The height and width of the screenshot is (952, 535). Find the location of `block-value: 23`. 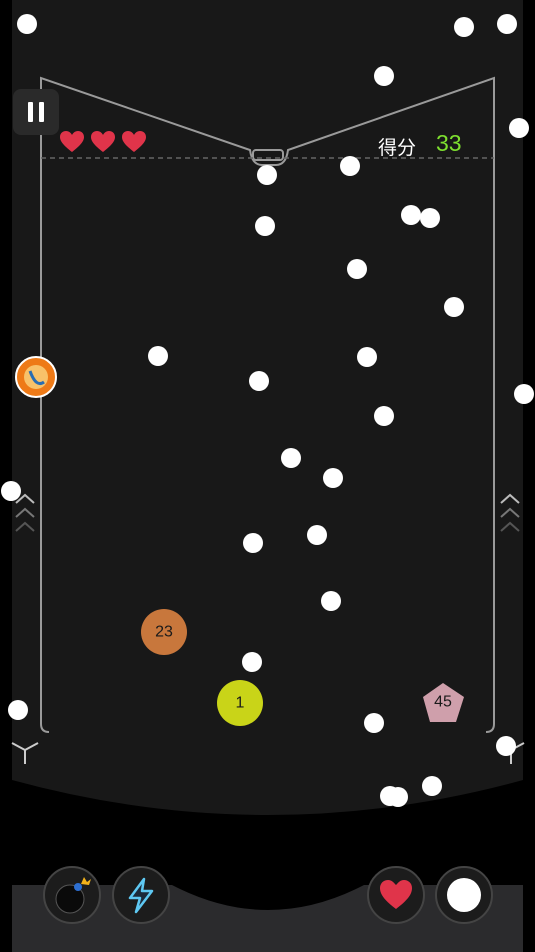

block-value: 23 is located at coordinates (164, 632).